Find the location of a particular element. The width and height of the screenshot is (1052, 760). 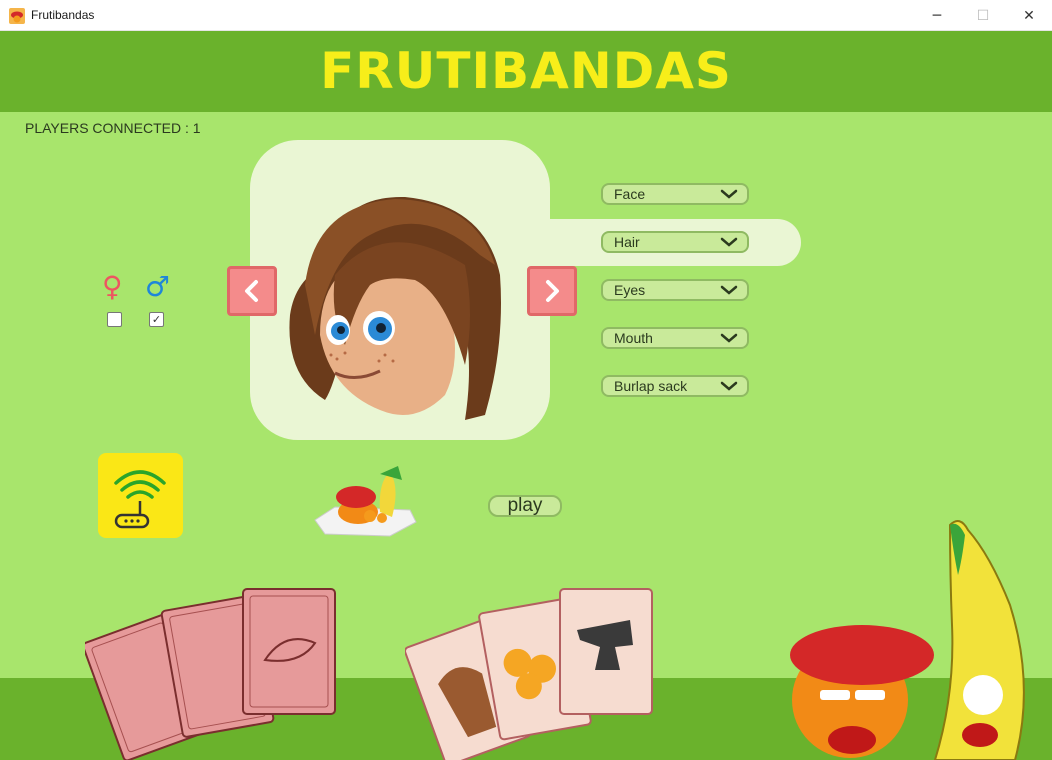

card-backs-image is located at coordinates (210, 674).